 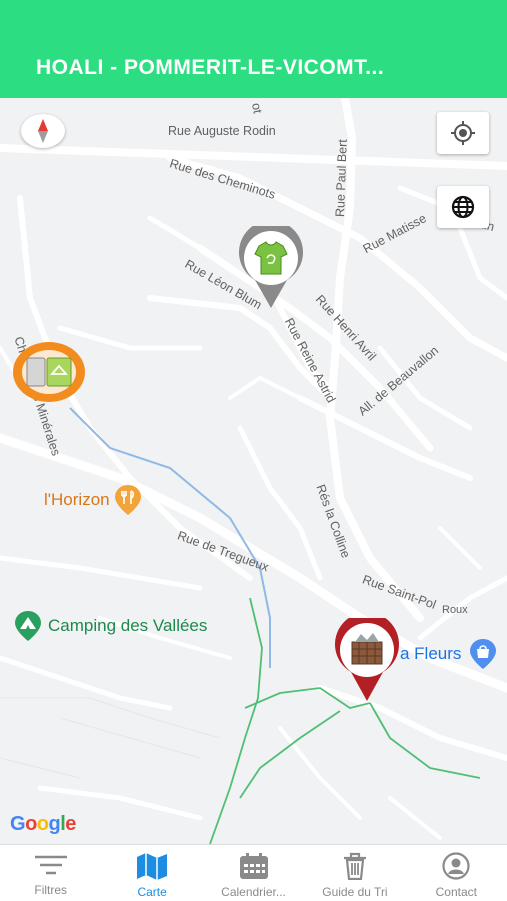 I want to click on map-icon, so click(x=152, y=866).